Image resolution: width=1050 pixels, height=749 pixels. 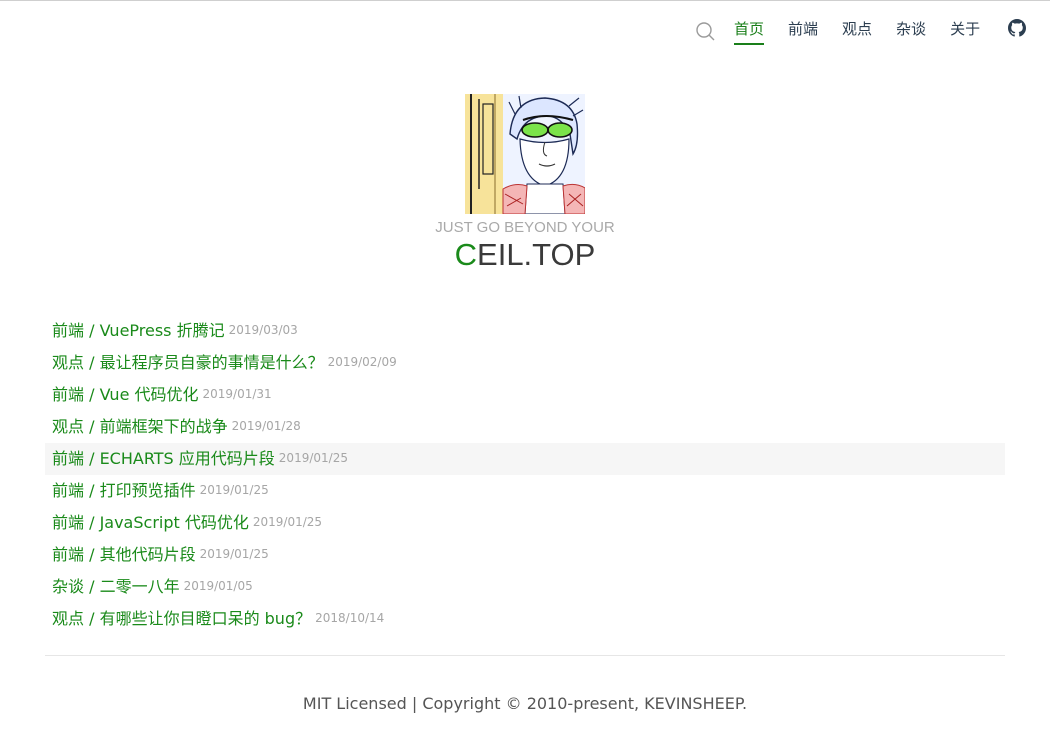 What do you see at coordinates (181, 618) in the screenshot?
I see `post-title-link: 观点 / 有哪些让你目瞪口呆的 bug？` at bounding box center [181, 618].